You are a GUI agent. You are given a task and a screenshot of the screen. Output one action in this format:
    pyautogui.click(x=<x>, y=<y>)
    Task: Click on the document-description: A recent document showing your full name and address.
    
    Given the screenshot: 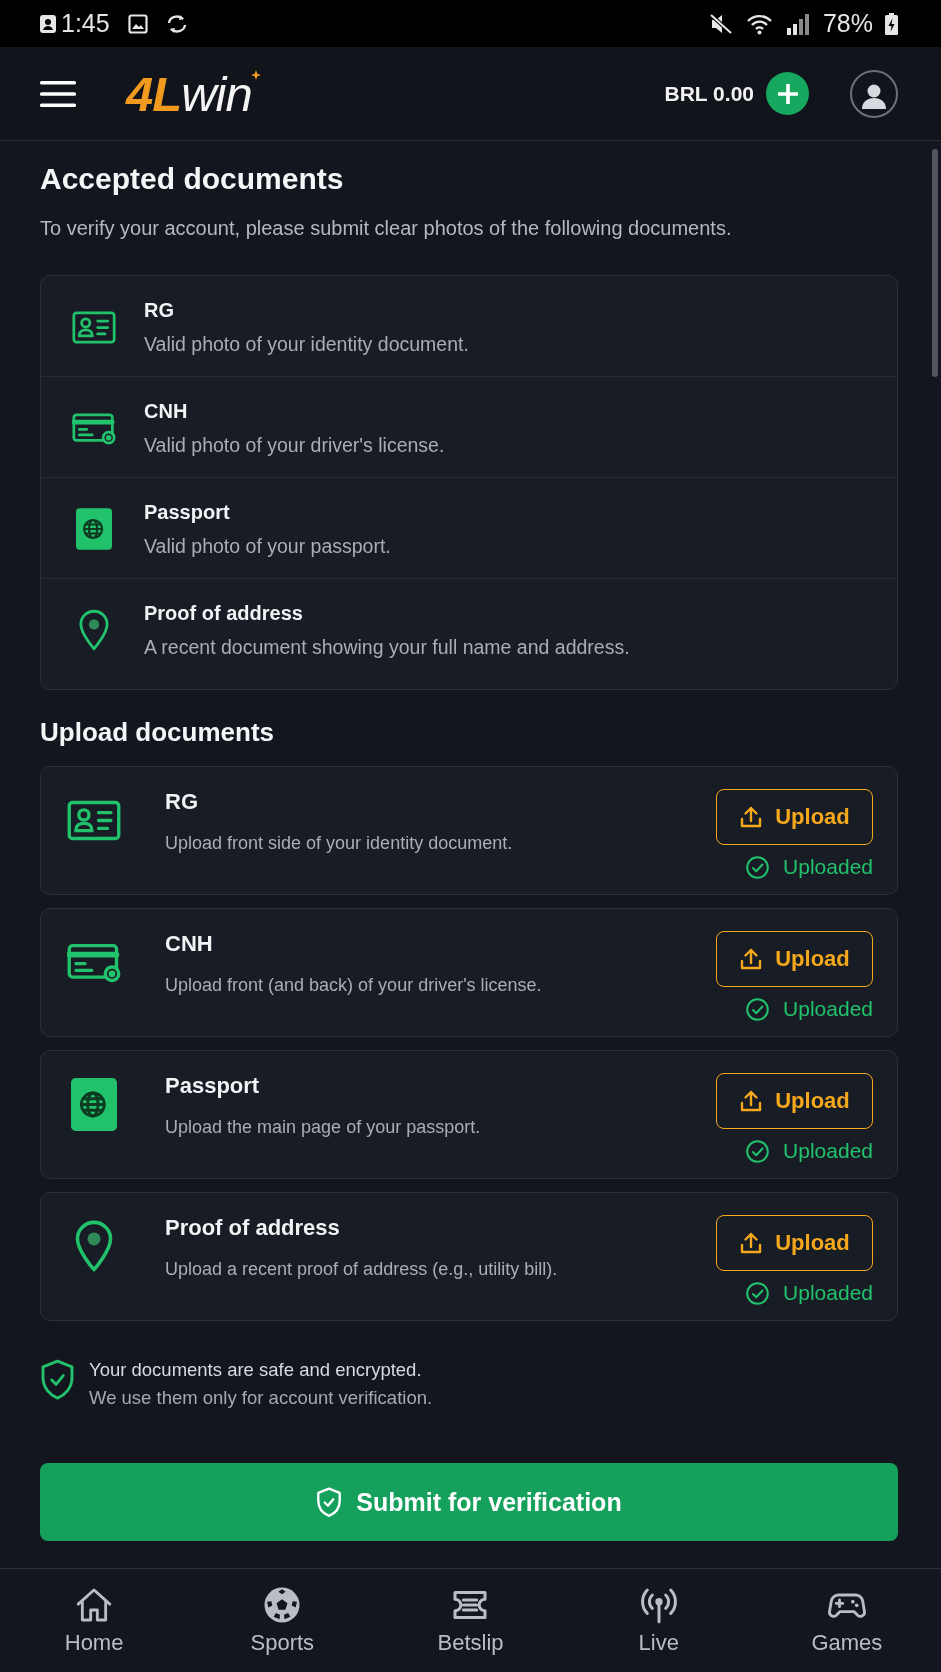 What is the action you would take?
    pyautogui.click(x=387, y=647)
    